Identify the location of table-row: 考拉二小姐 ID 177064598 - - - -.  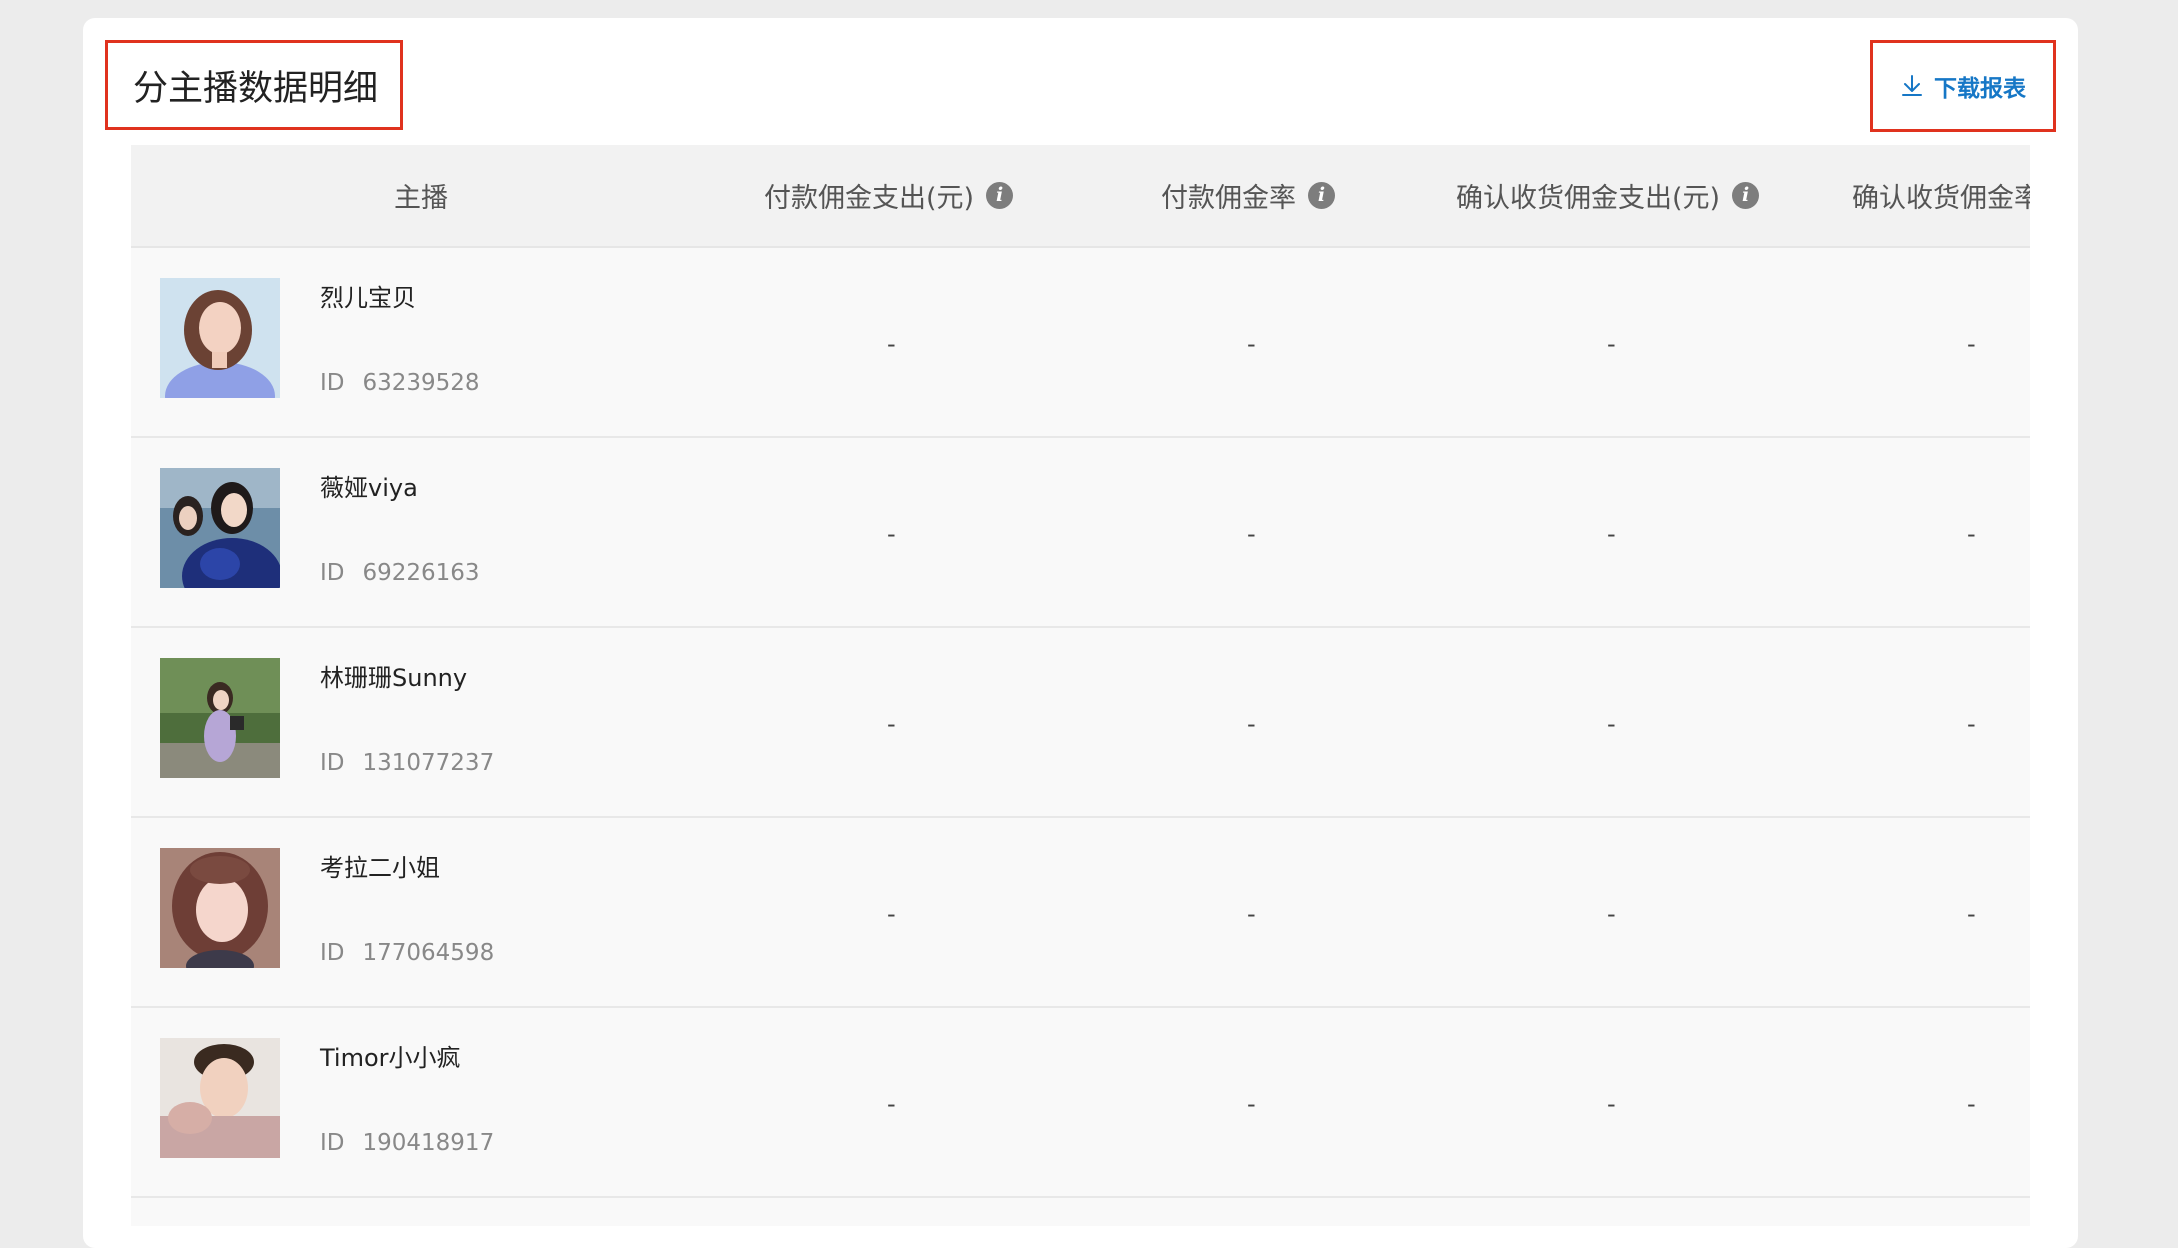
(1080, 913).